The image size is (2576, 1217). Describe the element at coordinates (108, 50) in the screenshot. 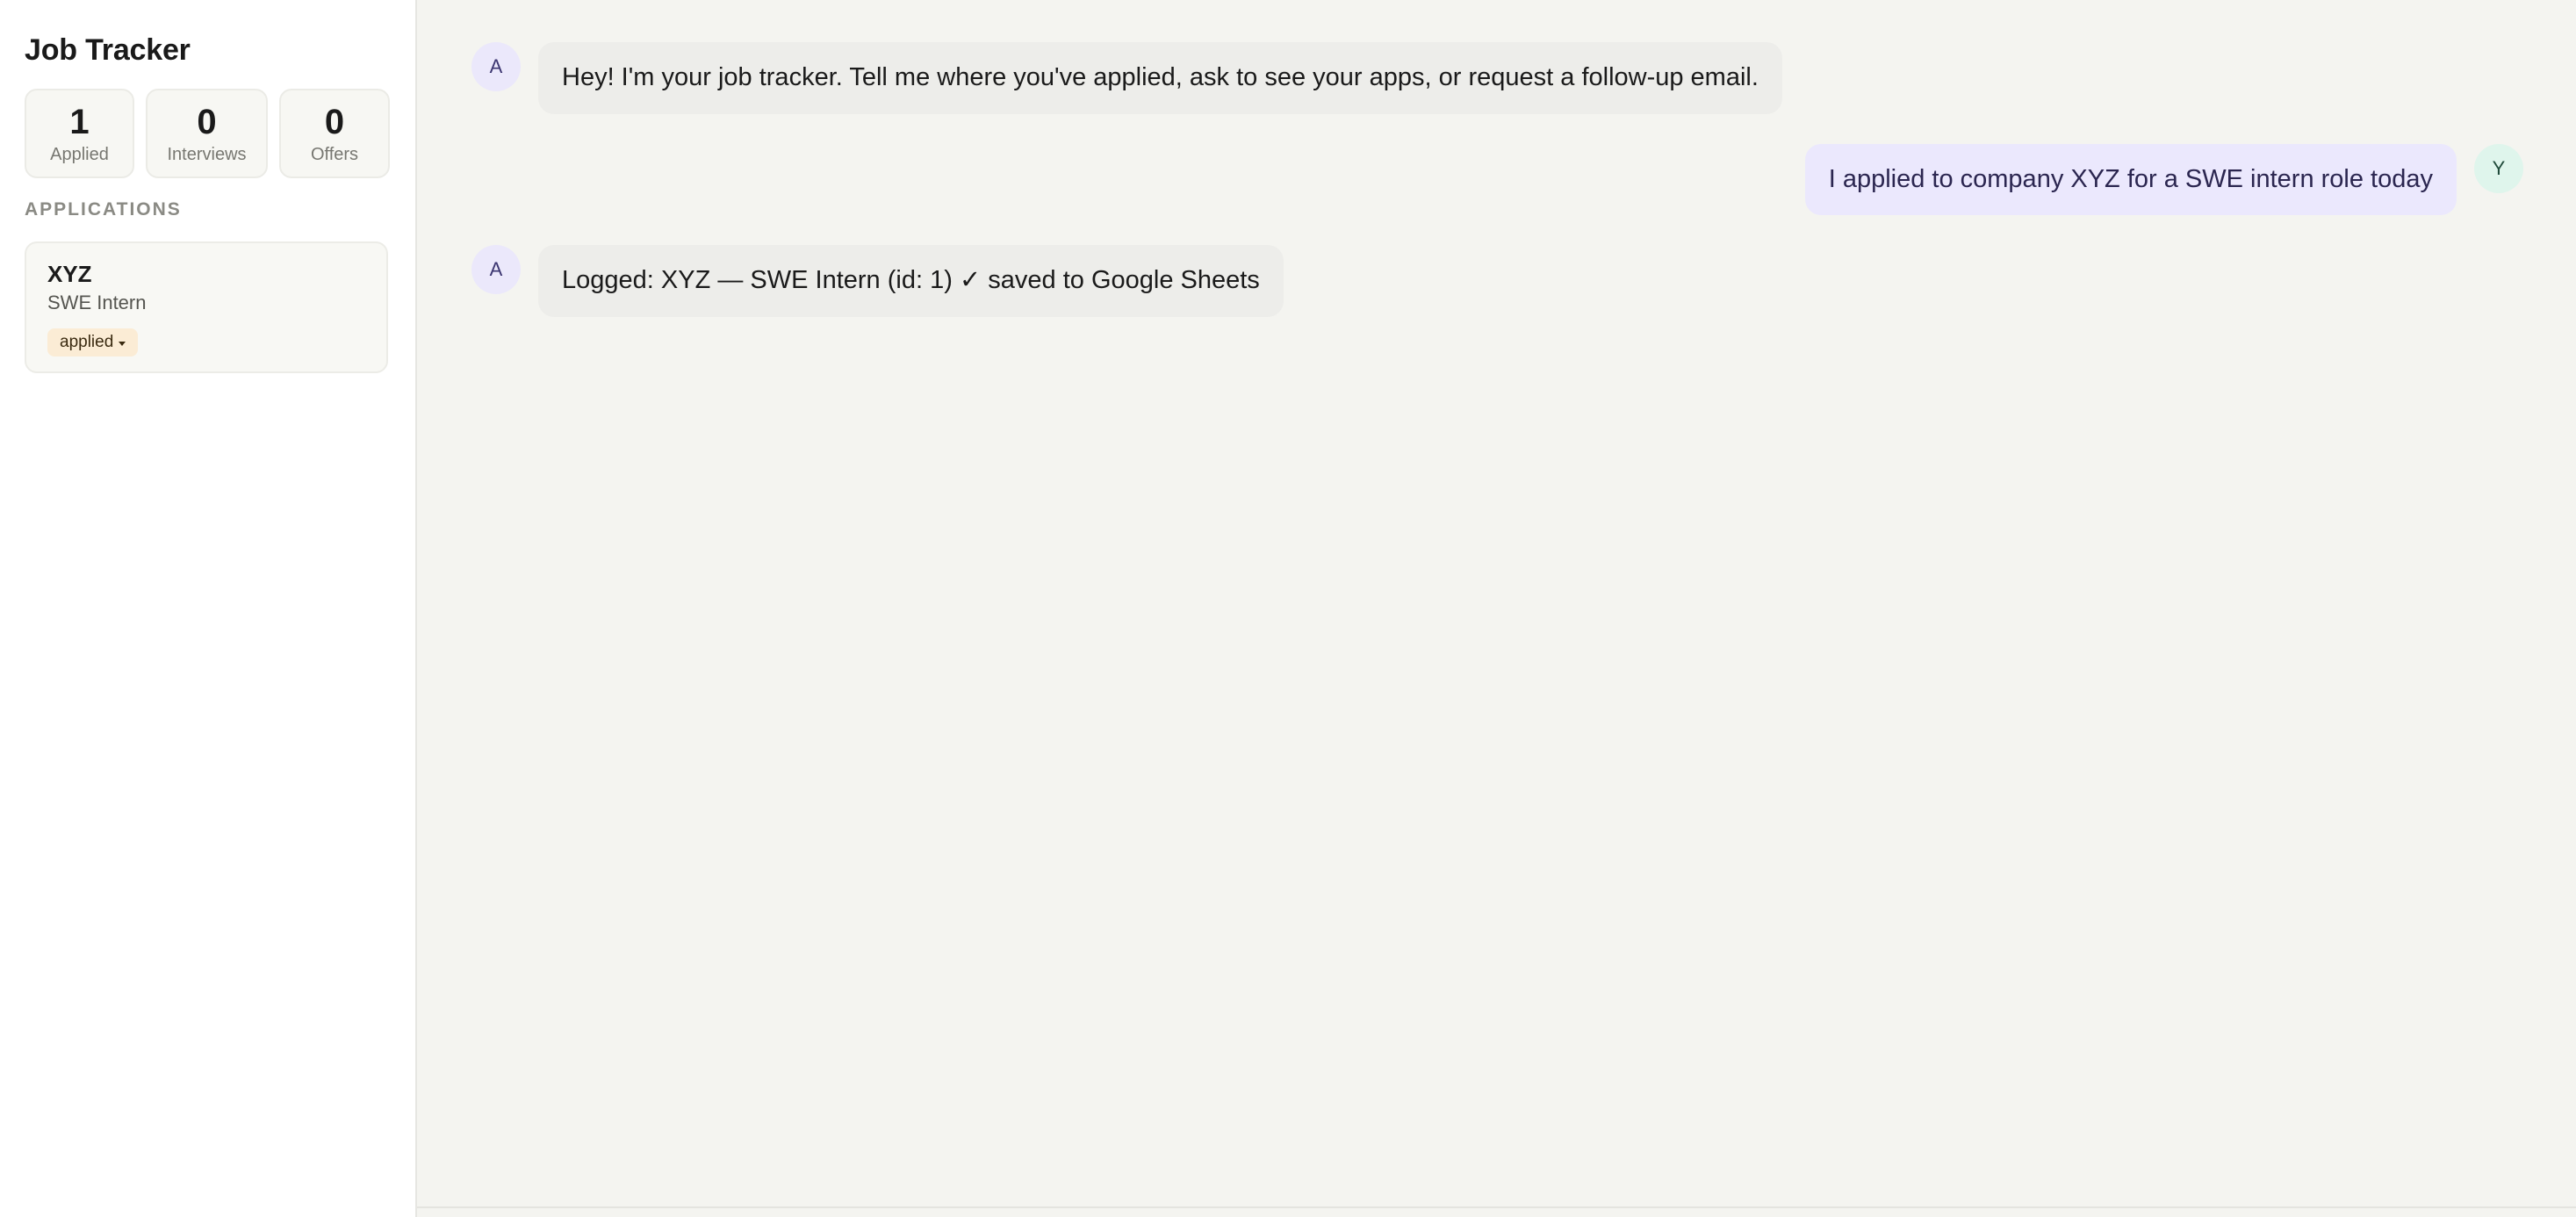

I see `sidebar-title: Job Tracker` at that location.